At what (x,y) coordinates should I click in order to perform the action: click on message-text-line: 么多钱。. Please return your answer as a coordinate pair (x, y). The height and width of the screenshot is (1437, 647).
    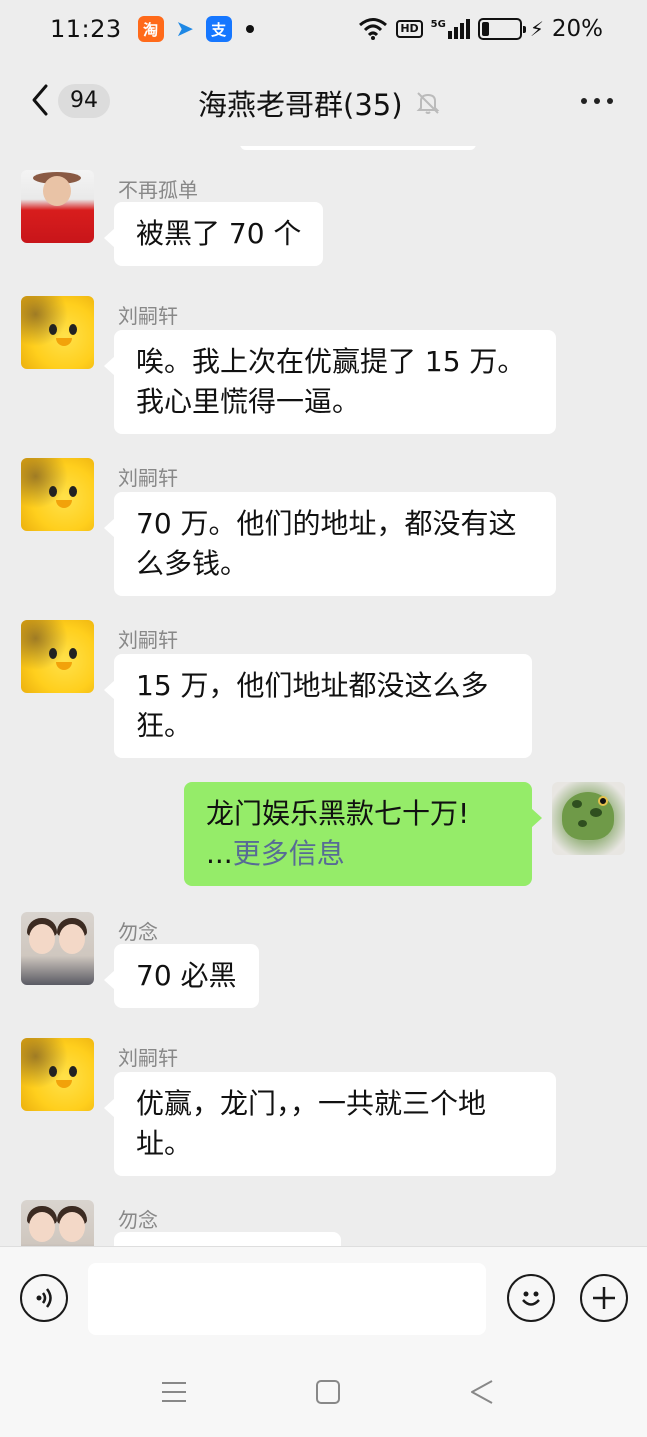
    Looking at the image, I should click on (192, 563).